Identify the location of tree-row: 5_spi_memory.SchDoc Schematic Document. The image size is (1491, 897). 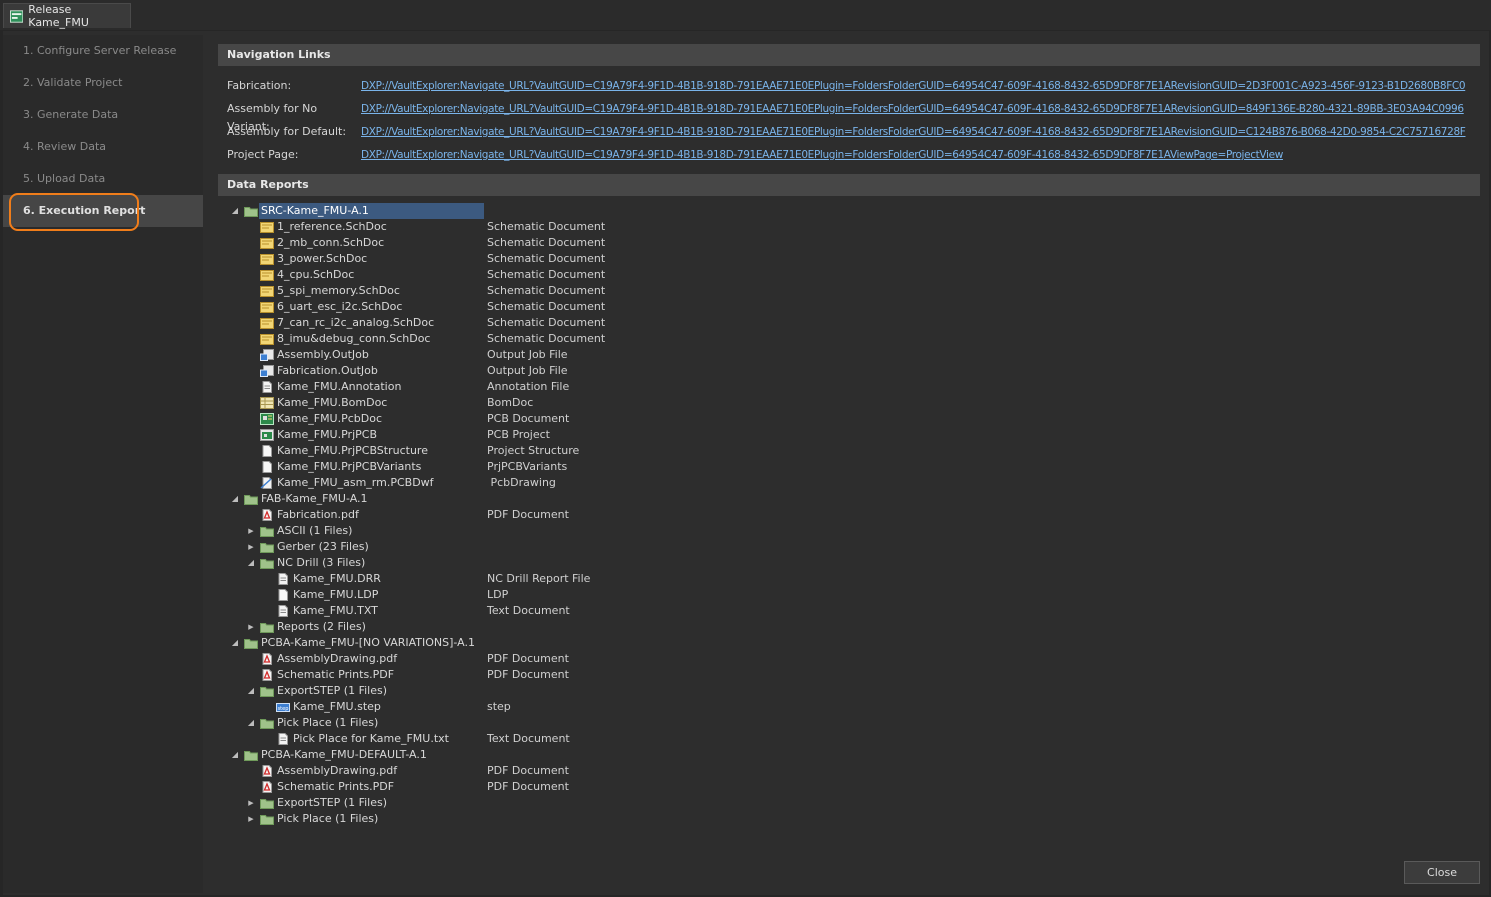
(528, 291).